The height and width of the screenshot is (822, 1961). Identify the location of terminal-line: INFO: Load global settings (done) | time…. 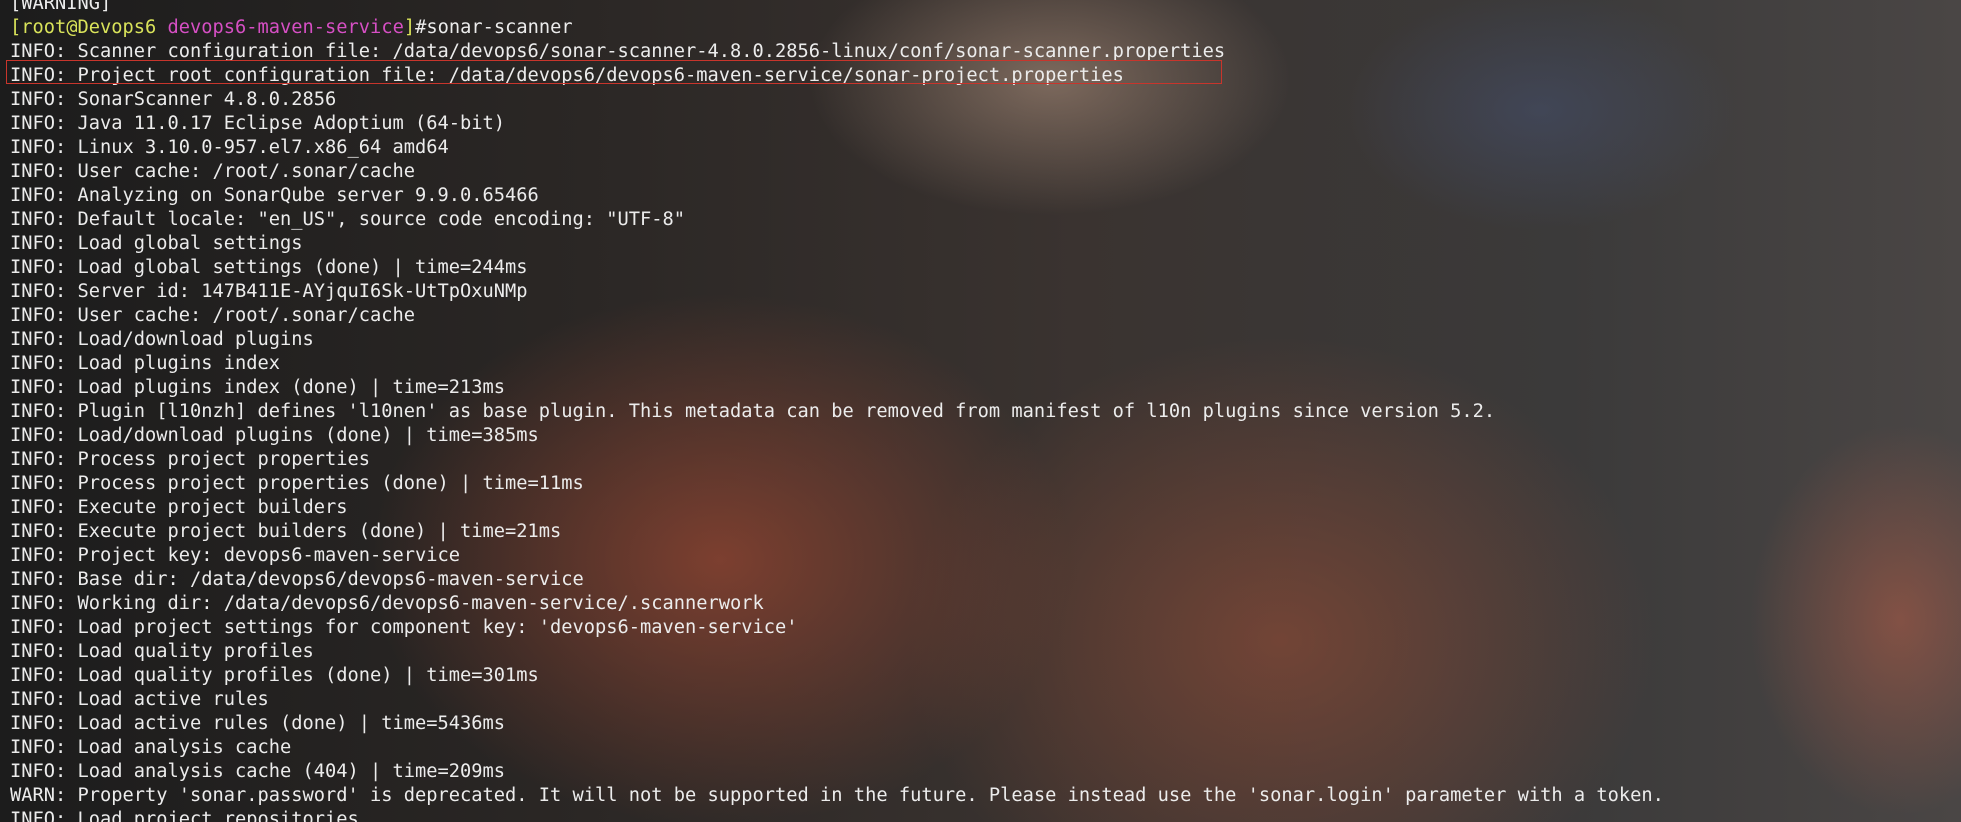
(269, 267).